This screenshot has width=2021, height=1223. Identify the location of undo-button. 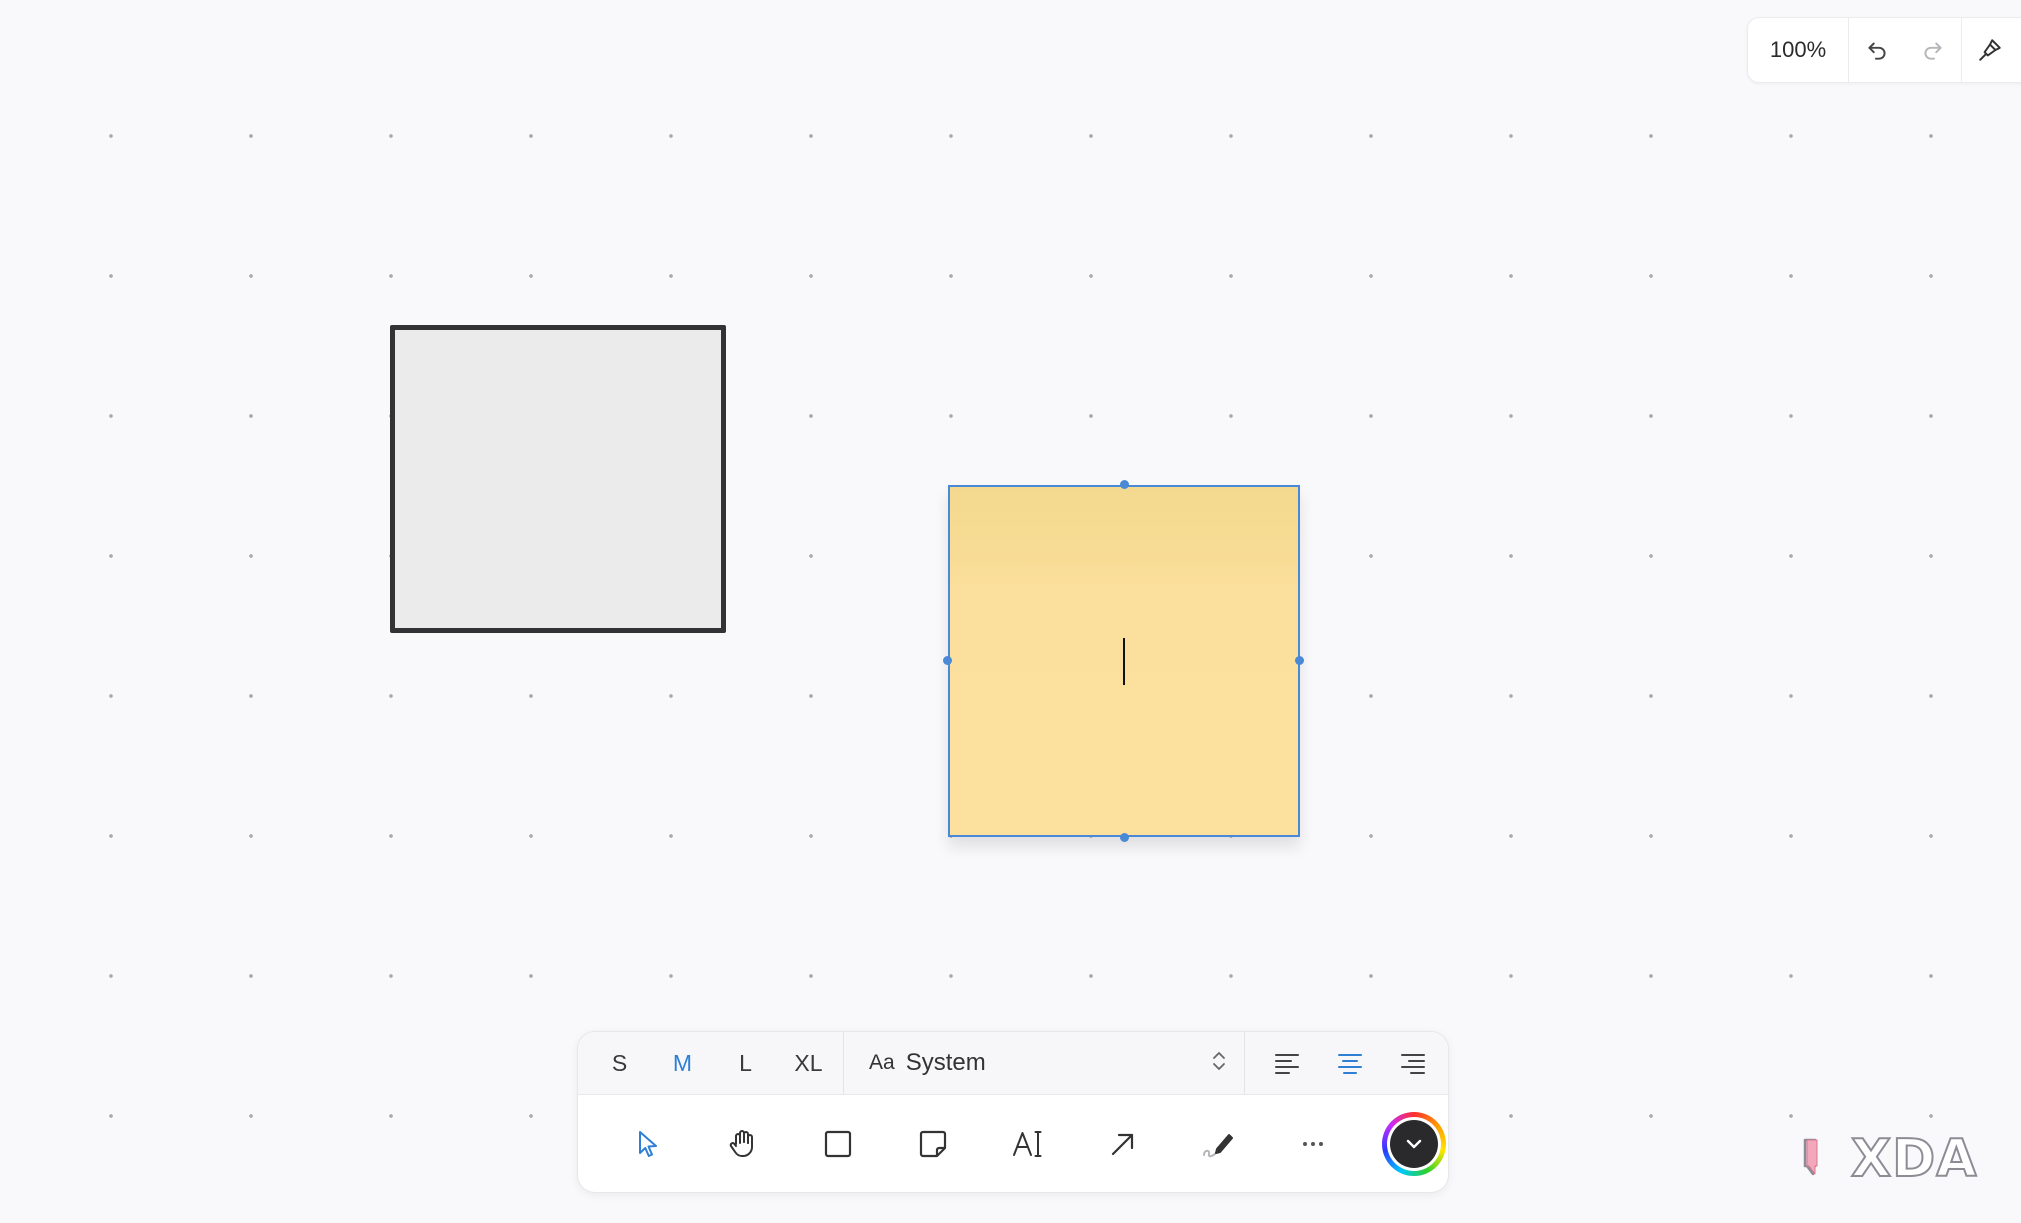
(1877, 50).